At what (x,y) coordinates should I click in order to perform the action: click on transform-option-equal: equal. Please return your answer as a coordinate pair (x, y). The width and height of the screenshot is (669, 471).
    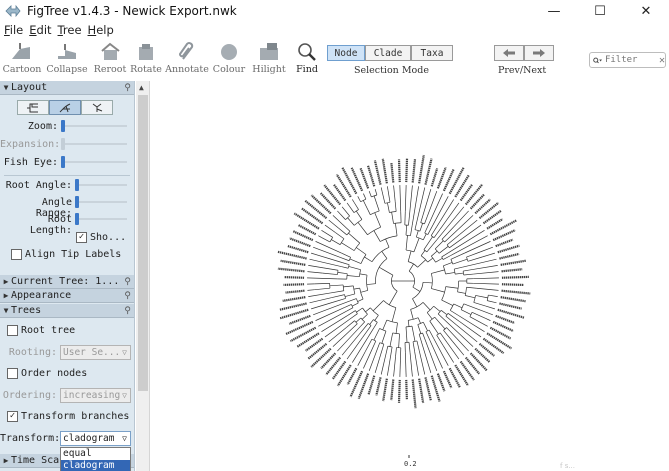
    Looking at the image, I should click on (95, 454).